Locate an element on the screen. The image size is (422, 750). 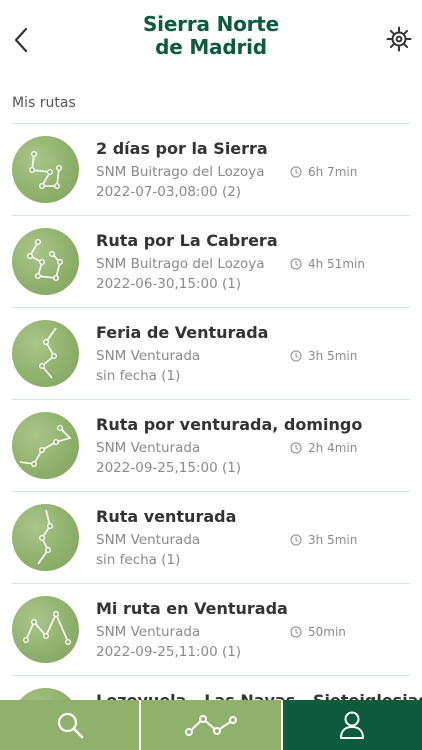
route-duration-text: 6h 7min is located at coordinates (333, 172).